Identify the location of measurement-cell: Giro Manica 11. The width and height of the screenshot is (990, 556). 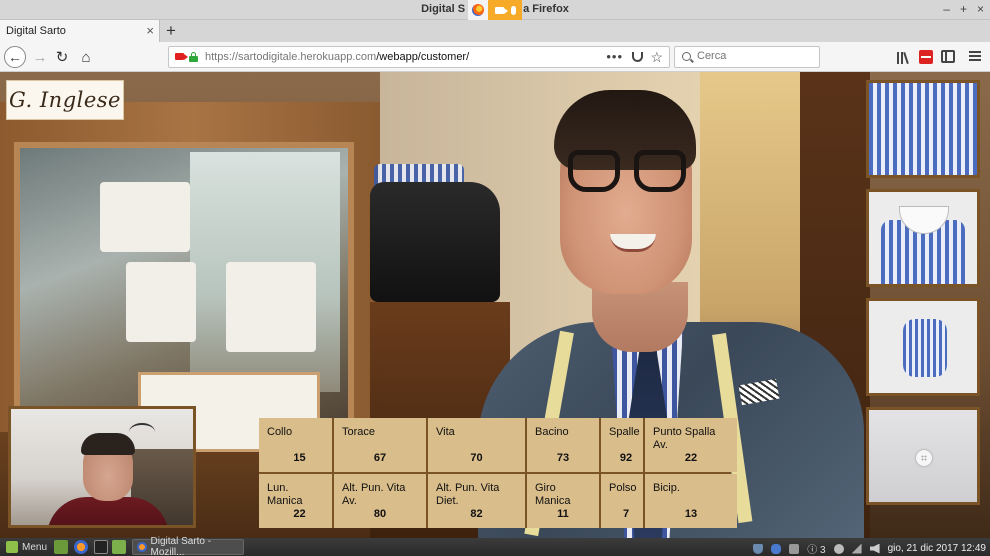
(563, 501).